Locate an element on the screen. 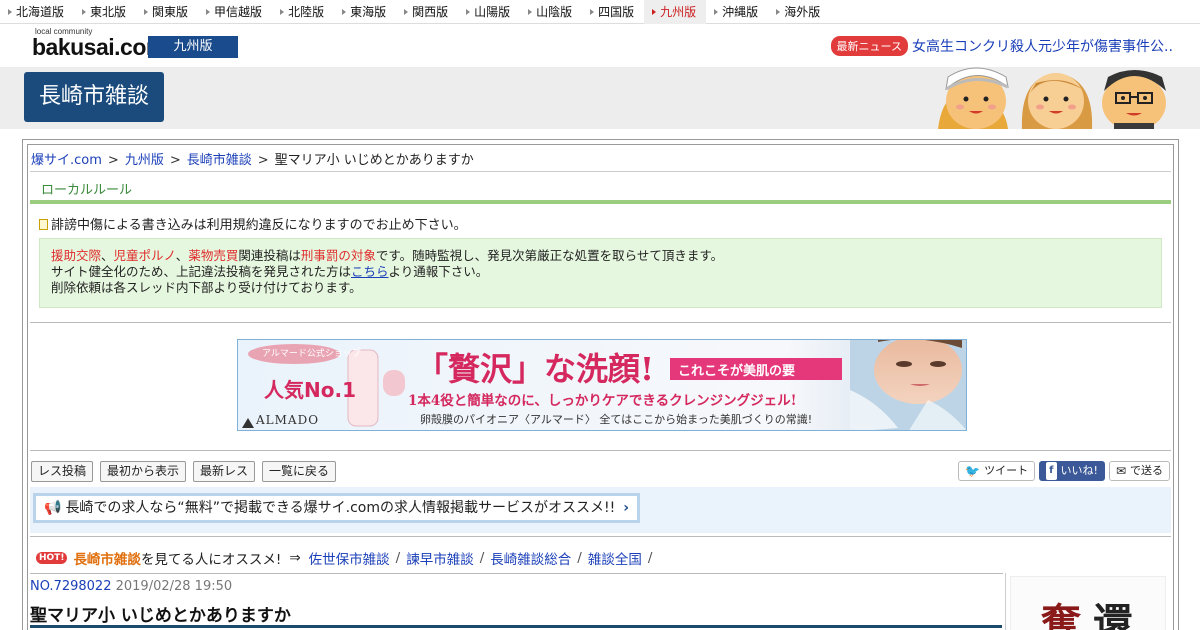 The width and height of the screenshot is (1200, 630). related-link-isahaya: 諫早市雑談 is located at coordinates (440, 558).